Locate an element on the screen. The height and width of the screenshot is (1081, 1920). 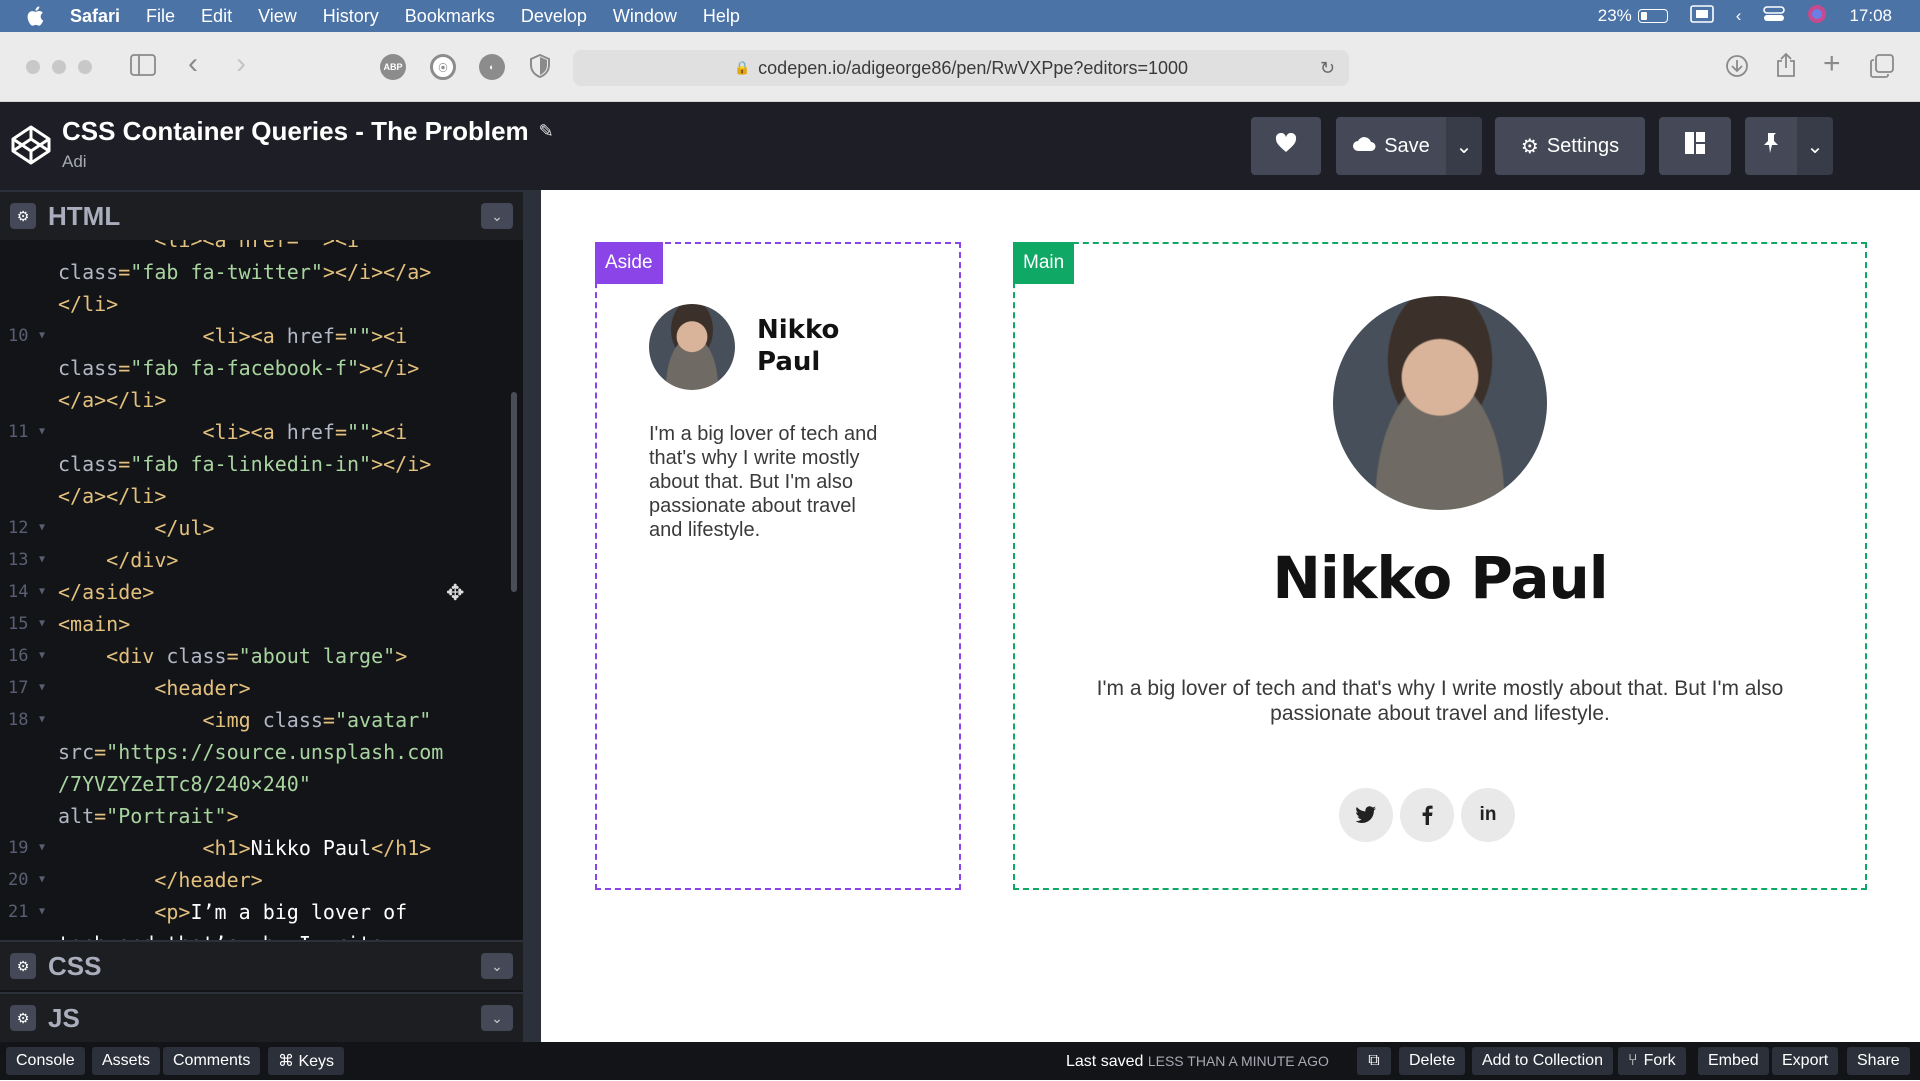
html-panel-header: ⚙ HTML ⌄ is located at coordinates (261, 215).